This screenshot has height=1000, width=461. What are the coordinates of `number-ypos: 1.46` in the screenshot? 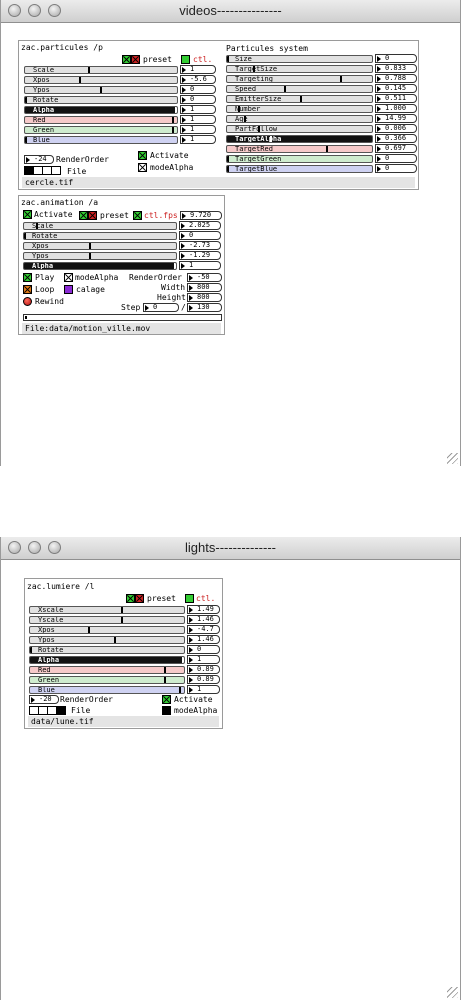 It's located at (203, 639).